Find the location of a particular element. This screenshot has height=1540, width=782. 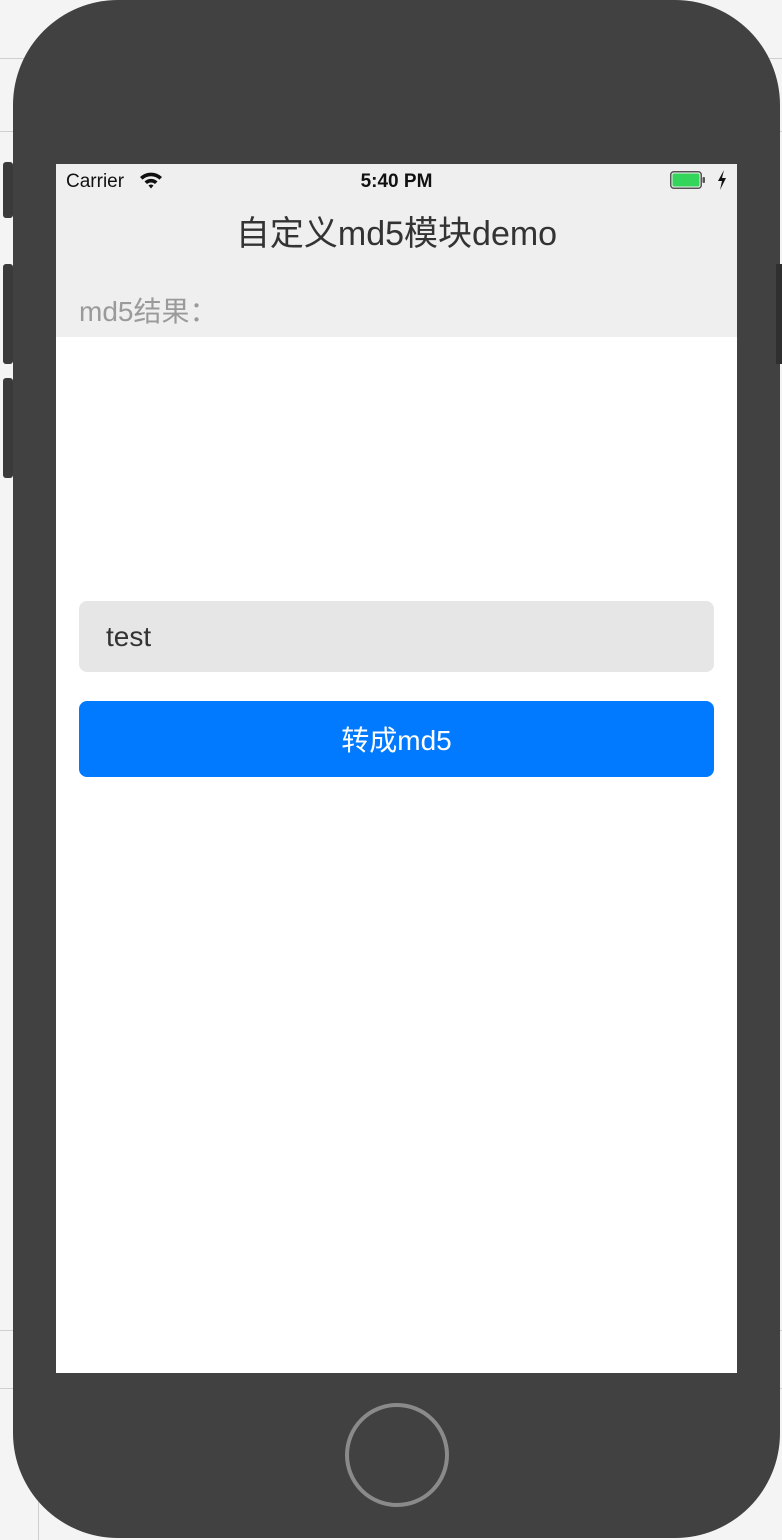

charging-bolt-icon is located at coordinates (722, 180).